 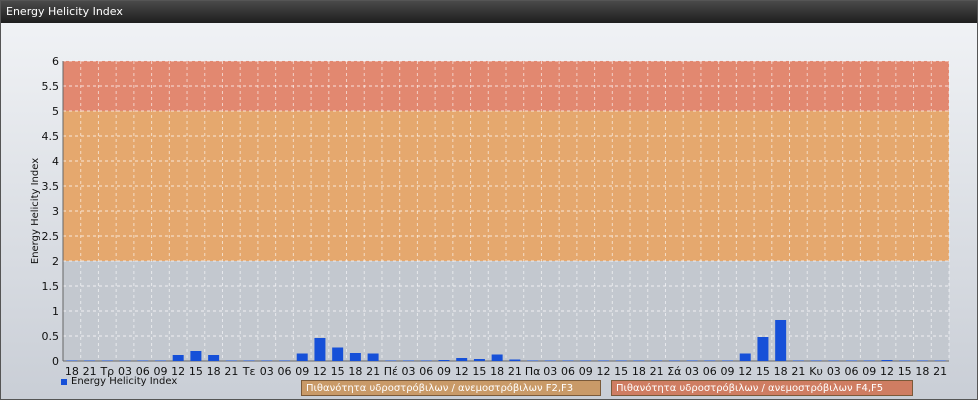 What do you see at coordinates (55, 311) in the screenshot?
I see `y-tick-label: 1` at bounding box center [55, 311].